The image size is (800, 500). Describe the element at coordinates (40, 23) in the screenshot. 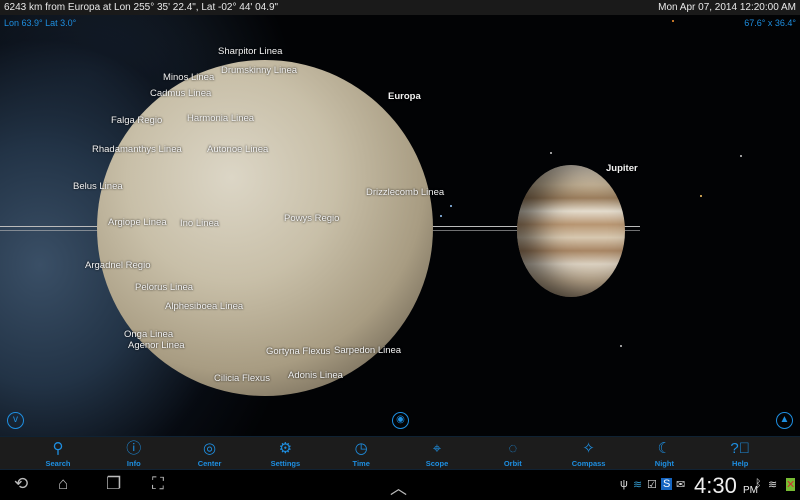

I see `lonlat-readout: Lon 63.9° Lat 3.0°` at that location.